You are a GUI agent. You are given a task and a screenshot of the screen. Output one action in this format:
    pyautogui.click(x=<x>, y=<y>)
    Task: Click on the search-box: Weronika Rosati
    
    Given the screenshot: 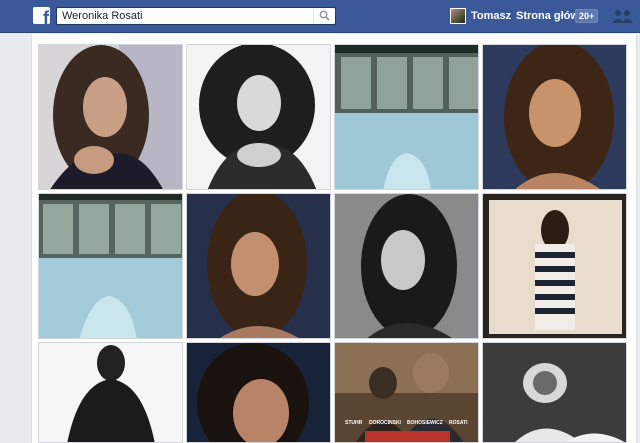 What is the action you would take?
    pyautogui.click(x=196, y=16)
    